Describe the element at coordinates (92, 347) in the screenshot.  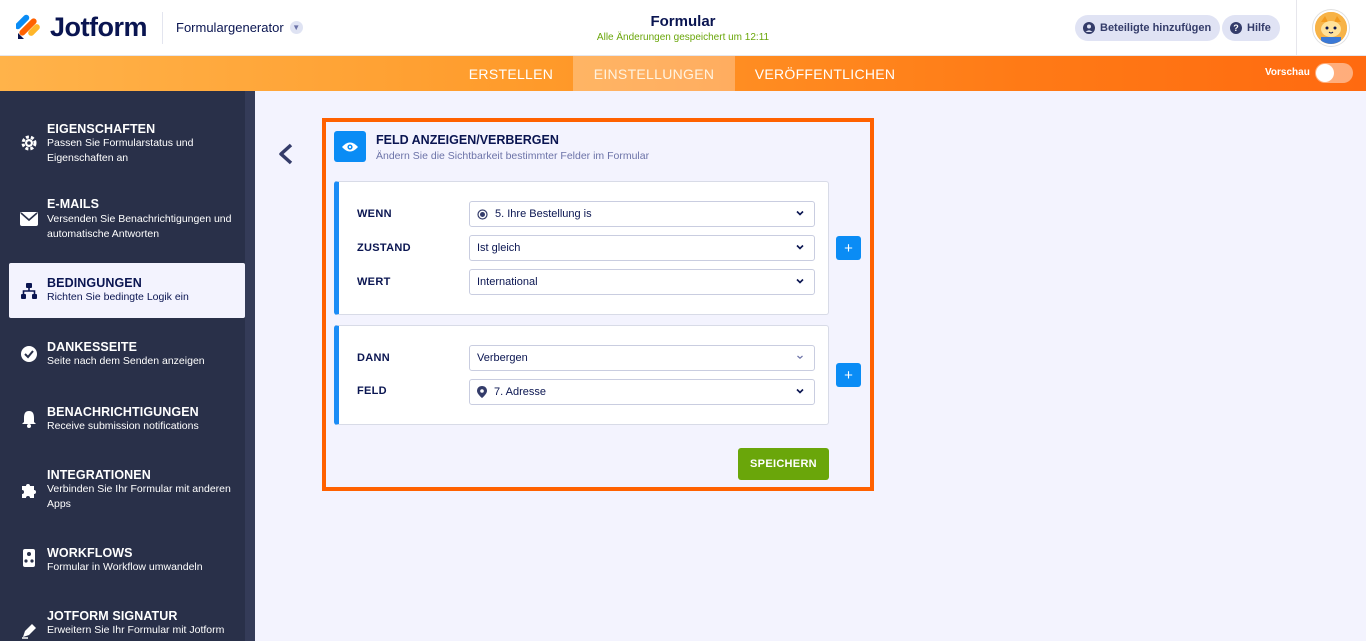
I see `sidebar-item-title: DANKESSEITE` at that location.